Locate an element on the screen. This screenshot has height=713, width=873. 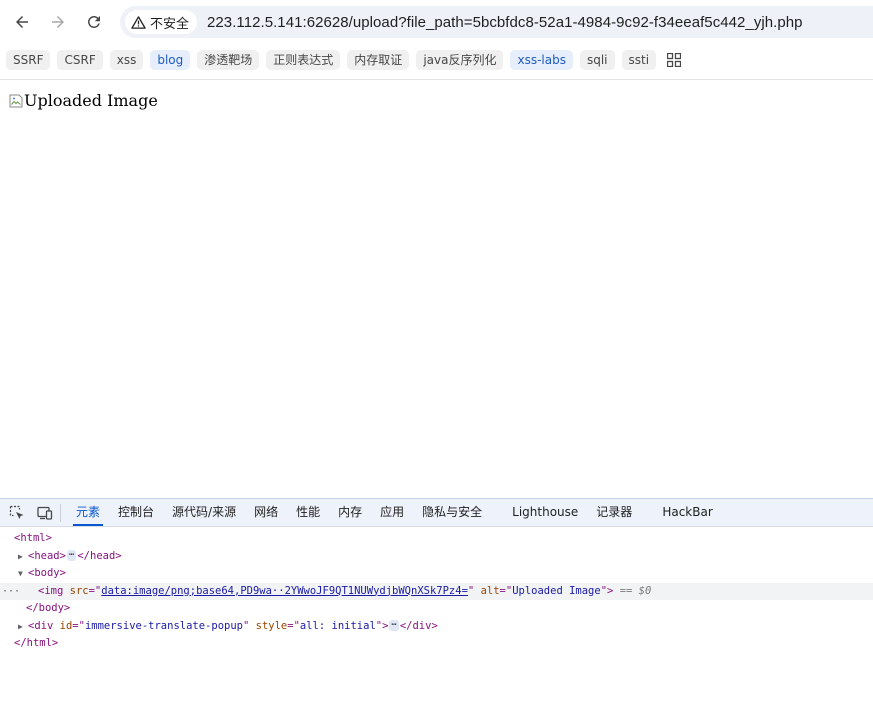
forward-button is located at coordinates (58, 22).